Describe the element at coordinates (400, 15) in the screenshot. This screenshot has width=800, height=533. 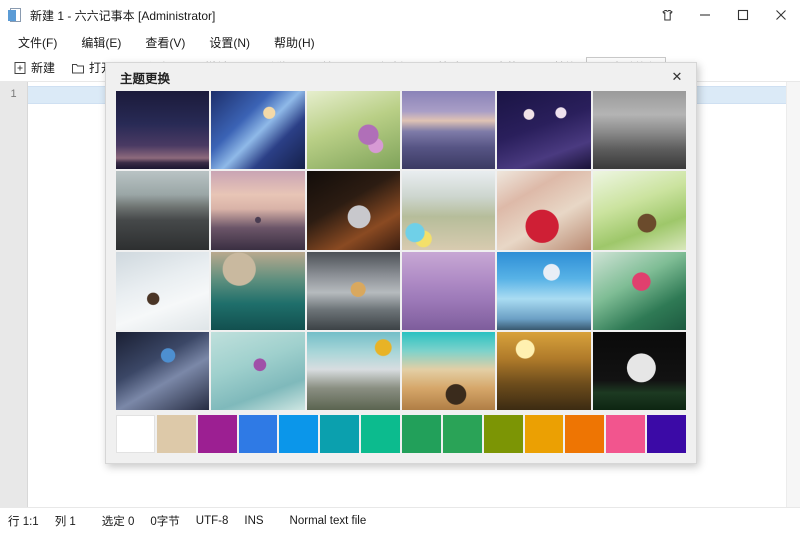
I see `title-bar: 新建 1 - 六六记事本 [Administrator]` at that location.